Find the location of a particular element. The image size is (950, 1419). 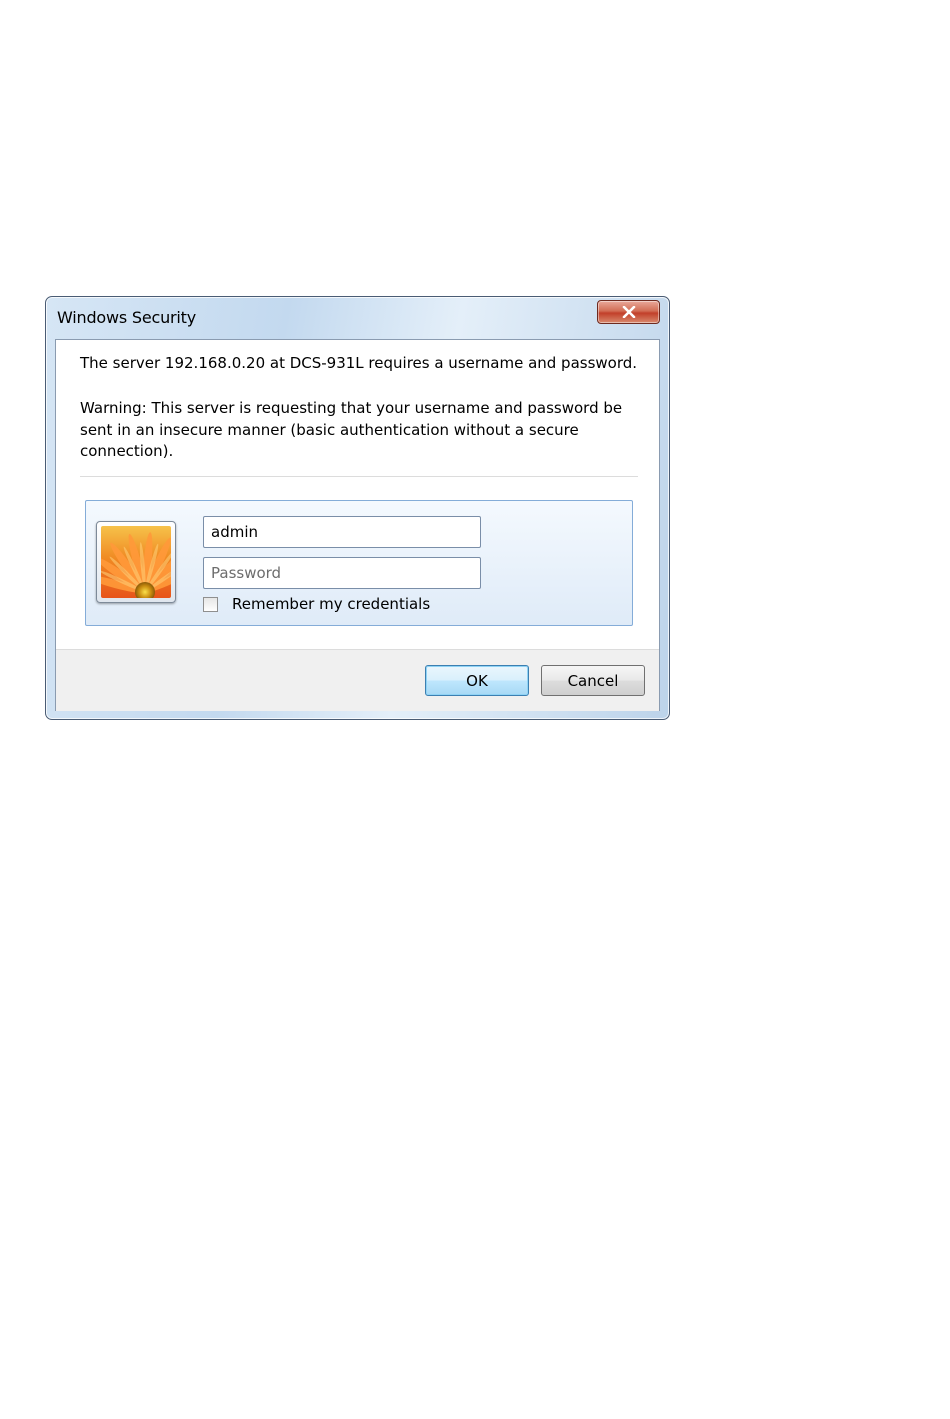

close-x-icon is located at coordinates (628, 312).